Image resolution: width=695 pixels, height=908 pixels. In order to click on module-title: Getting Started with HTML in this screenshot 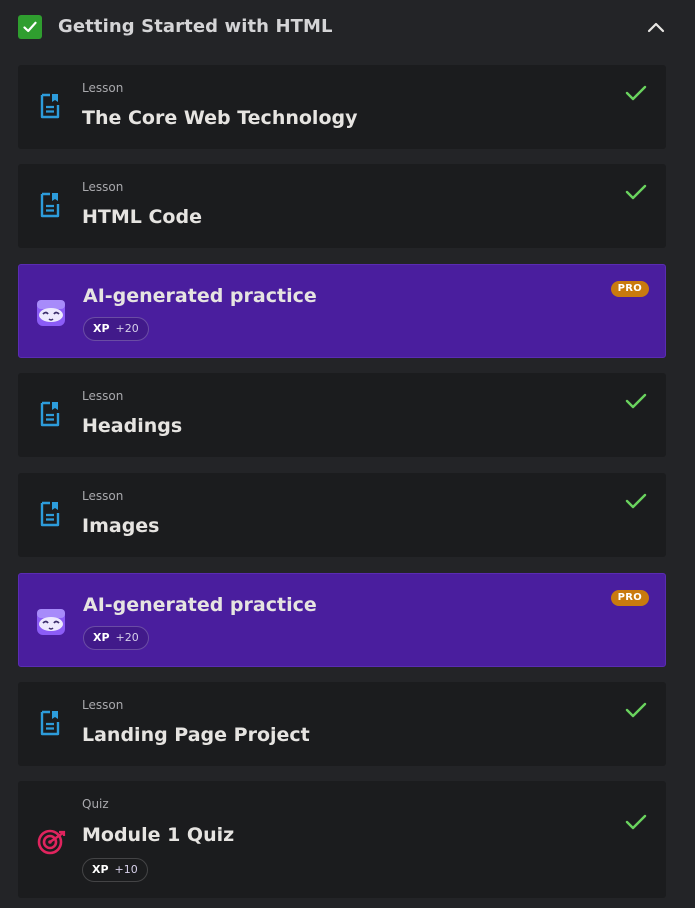, I will do `click(195, 26)`.